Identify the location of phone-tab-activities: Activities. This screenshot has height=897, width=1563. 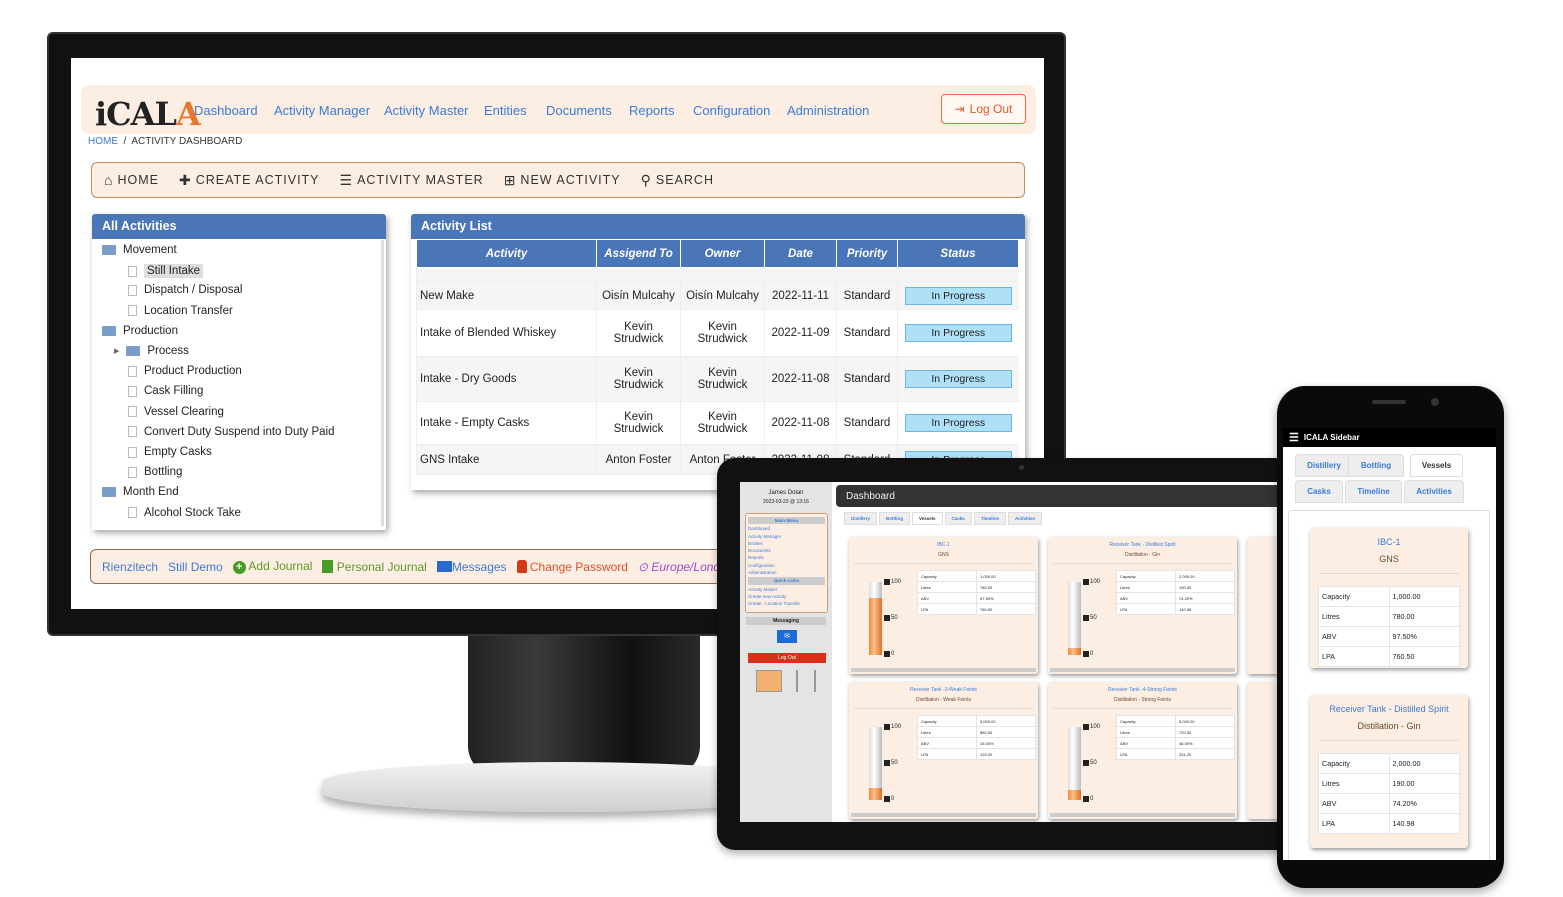
(1434, 491).